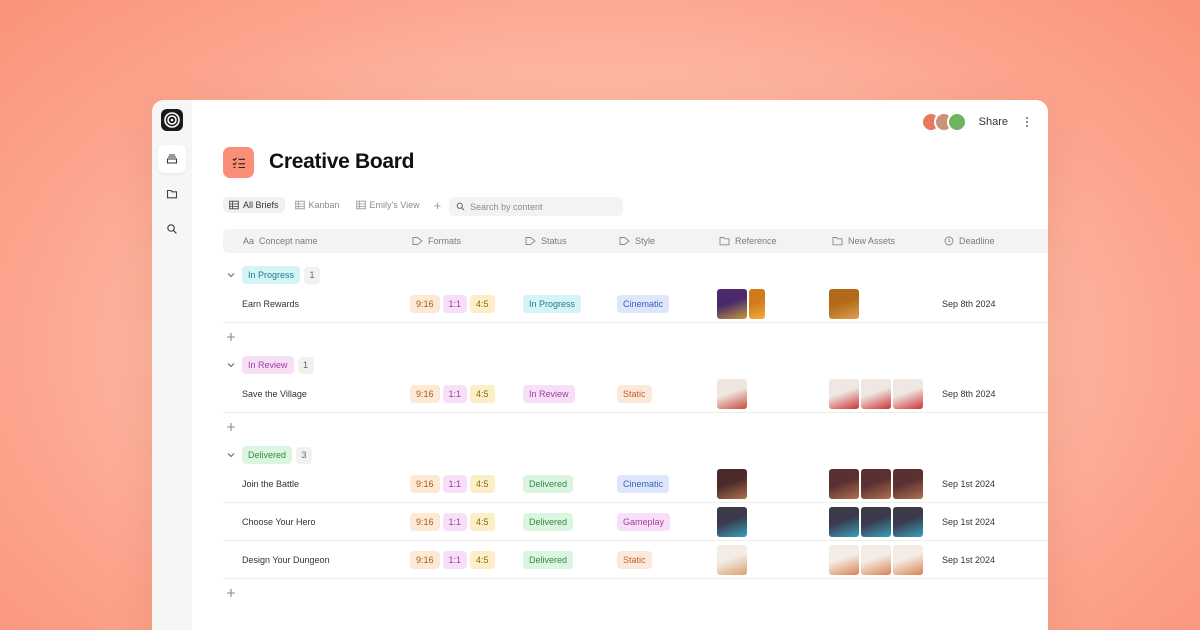  What do you see at coordinates (249, 241) in the screenshot?
I see `text-type-icon: Aa` at bounding box center [249, 241].